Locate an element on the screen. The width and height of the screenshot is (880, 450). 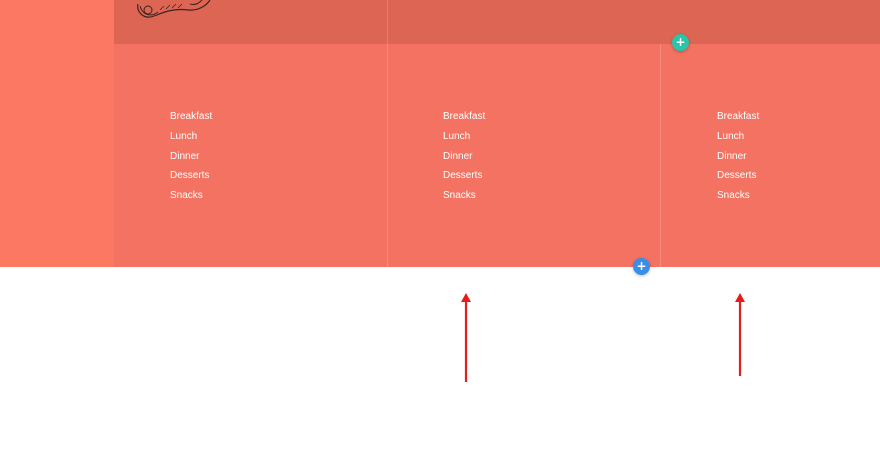
image-row is located at coordinates (497, 22).